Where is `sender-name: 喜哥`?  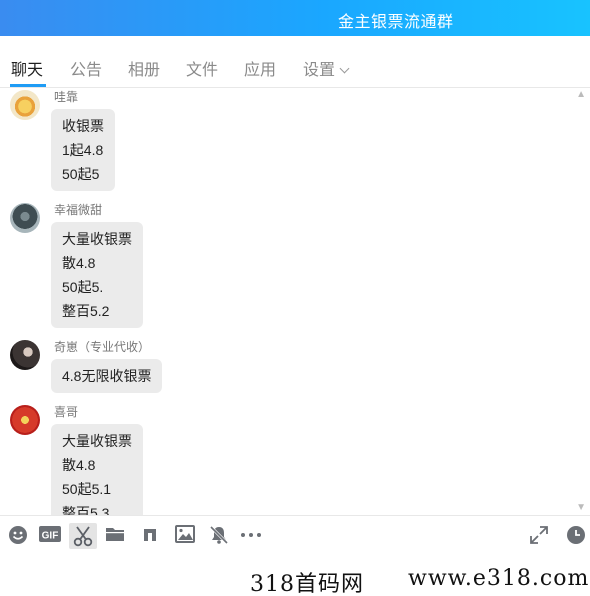 sender-name: 喜哥 is located at coordinates (66, 411).